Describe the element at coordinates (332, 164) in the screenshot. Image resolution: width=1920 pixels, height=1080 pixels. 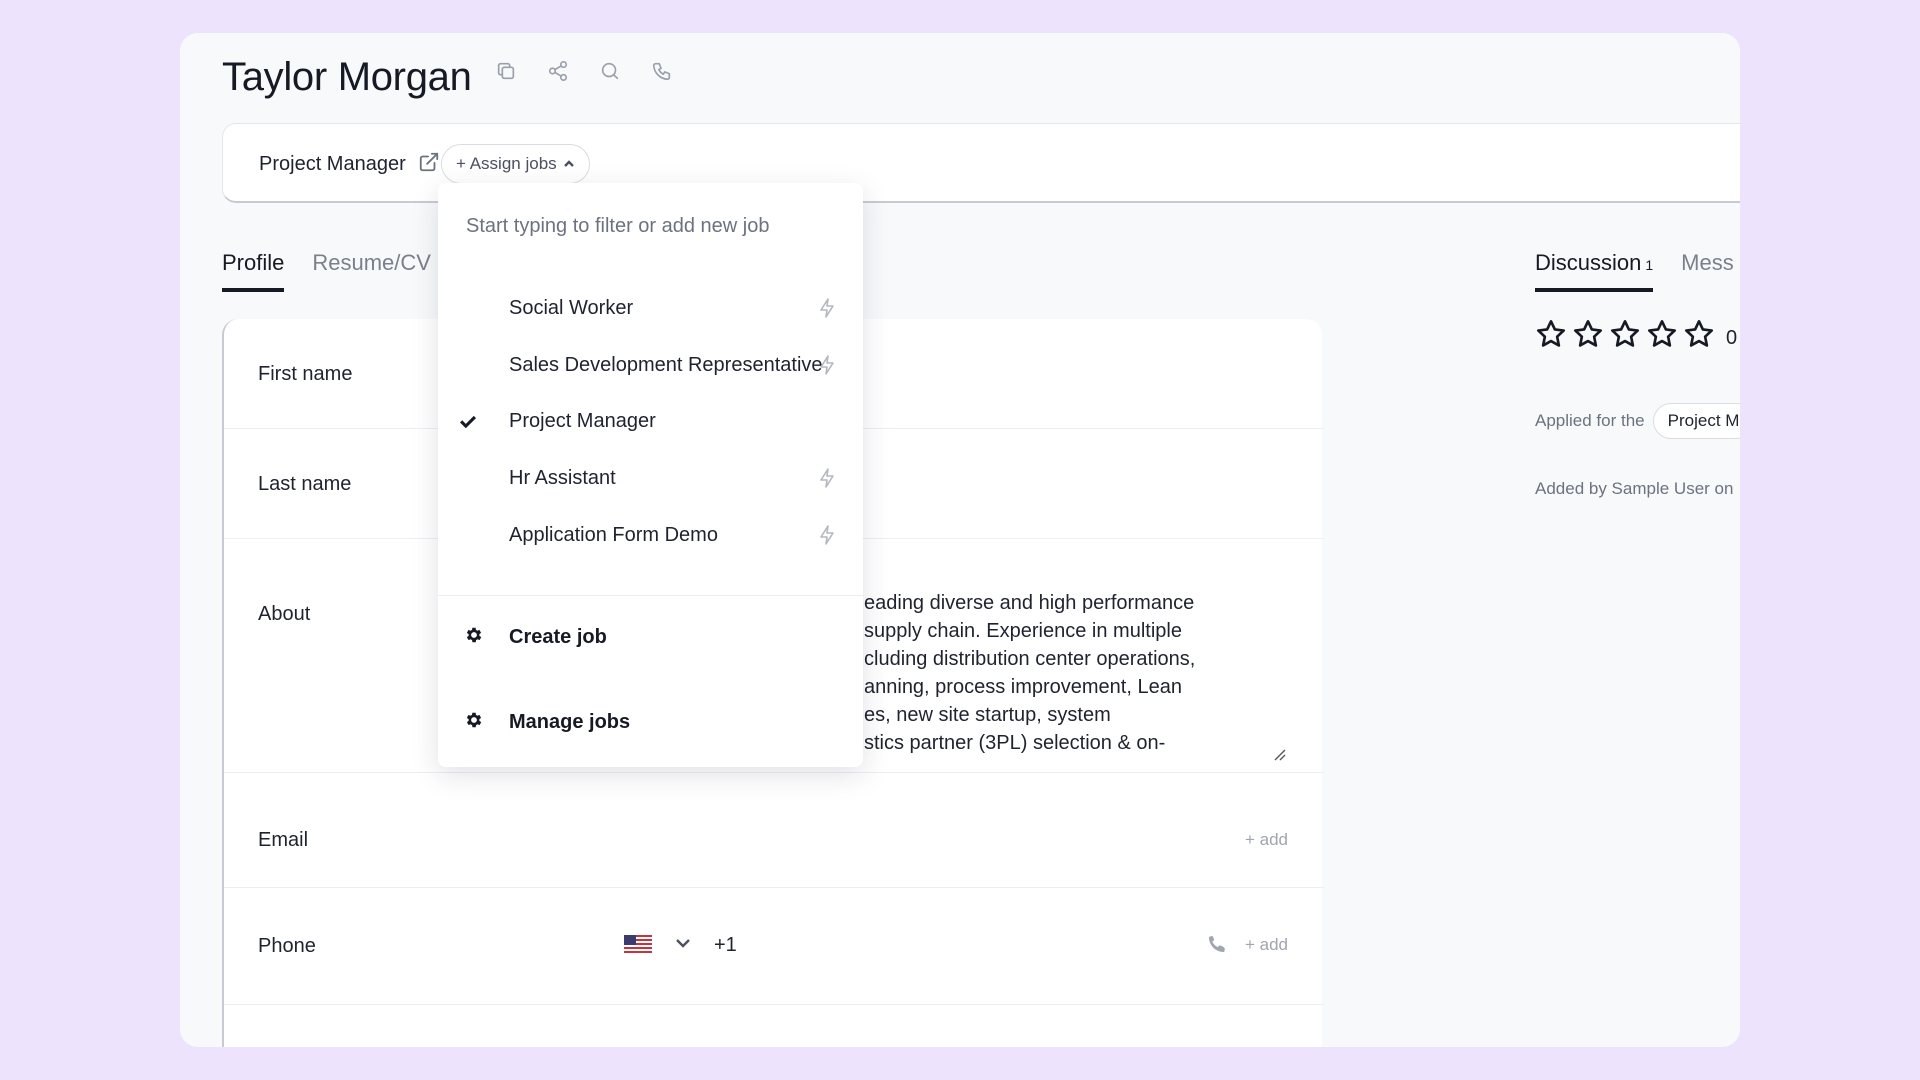
I see `assigned-job-label: Project Manager` at that location.